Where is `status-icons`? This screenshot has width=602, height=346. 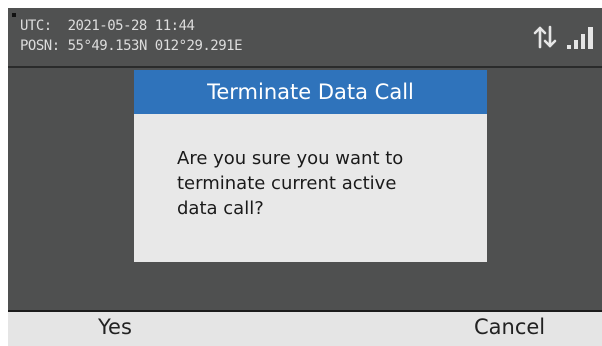 status-icons is located at coordinates (564, 36).